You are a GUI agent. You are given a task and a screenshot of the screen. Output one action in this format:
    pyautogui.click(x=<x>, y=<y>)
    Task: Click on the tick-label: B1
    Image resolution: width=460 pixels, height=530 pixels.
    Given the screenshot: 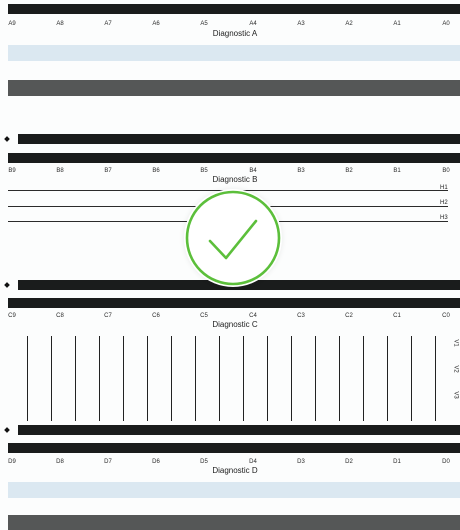 What is the action you would take?
    pyautogui.click(x=397, y=171)
    